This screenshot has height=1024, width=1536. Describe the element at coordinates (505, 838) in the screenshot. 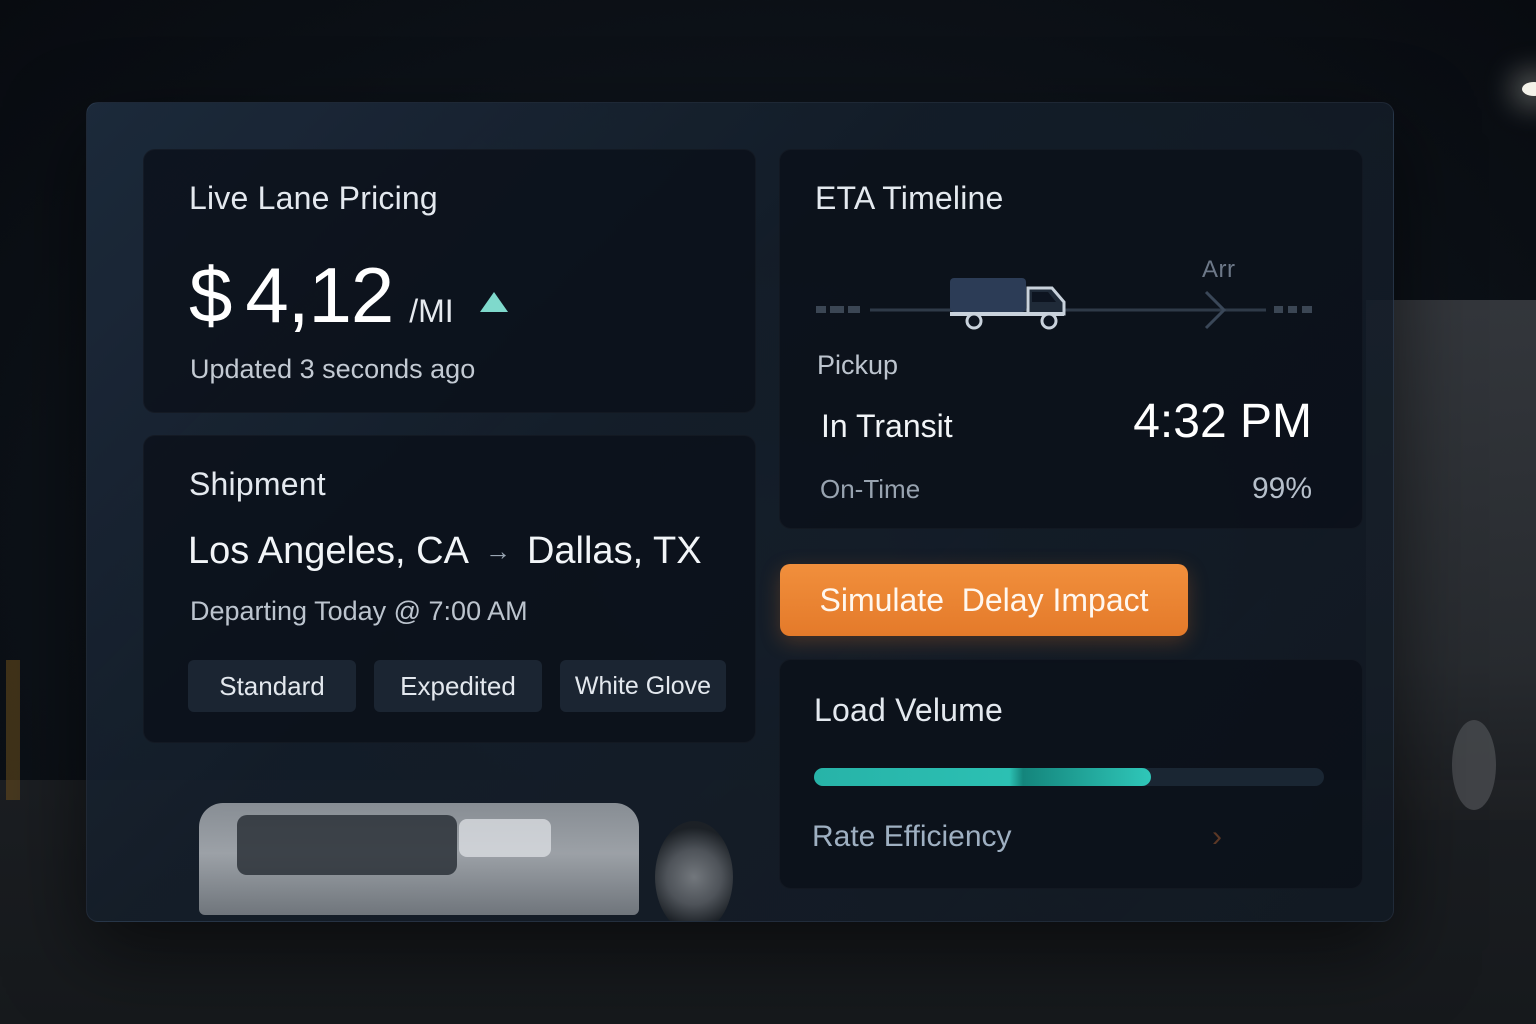

I see `truck-image-headlight` at that location.